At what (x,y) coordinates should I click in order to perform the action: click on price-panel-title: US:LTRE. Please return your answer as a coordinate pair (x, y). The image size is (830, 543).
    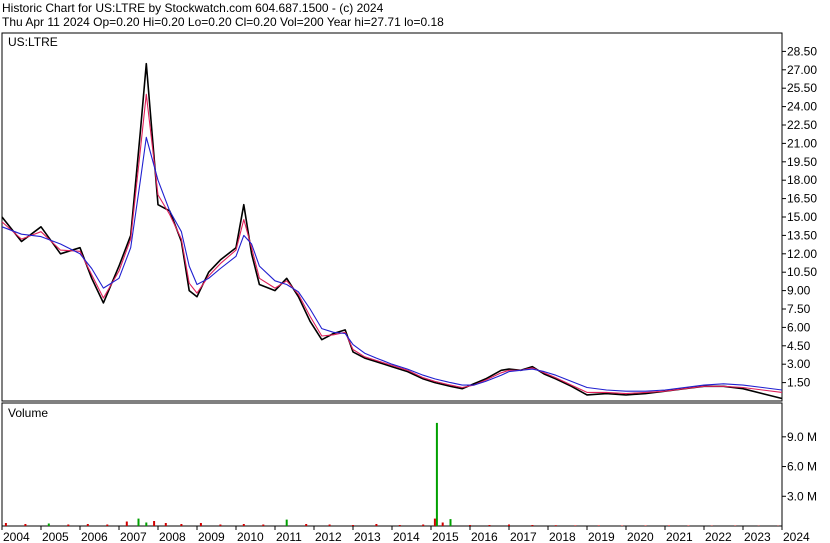
    Looking at the image, I should click on (33, 42).